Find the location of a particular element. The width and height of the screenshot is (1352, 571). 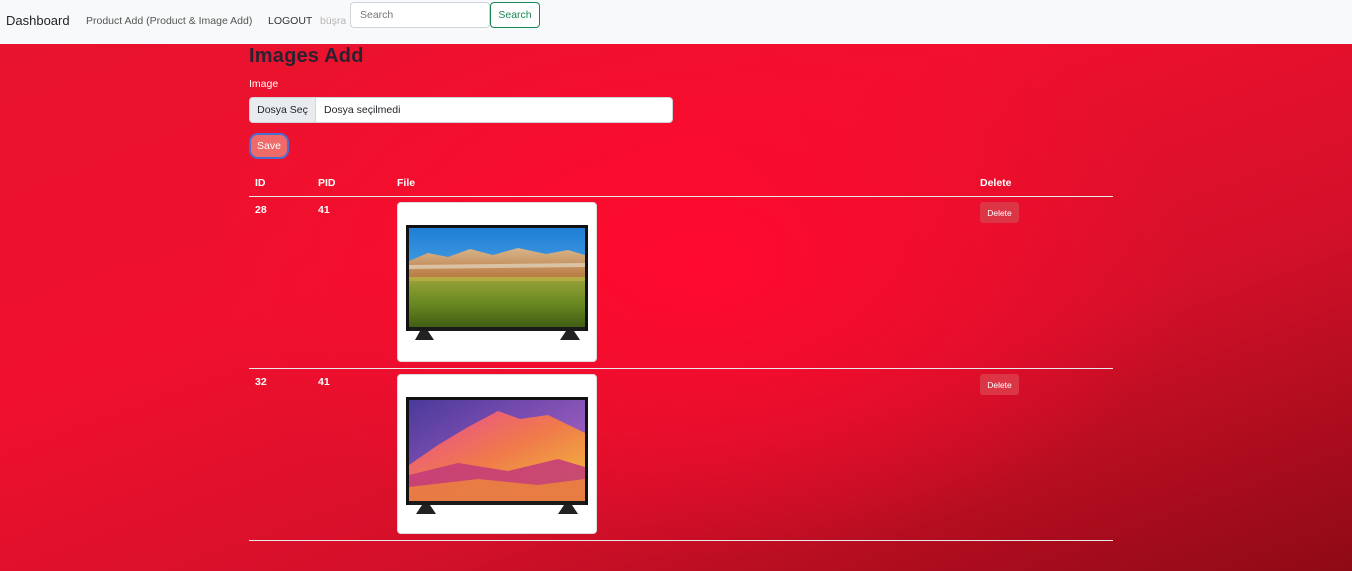

brand-dashboard: Dashboard is located at coordinates (38, 20).